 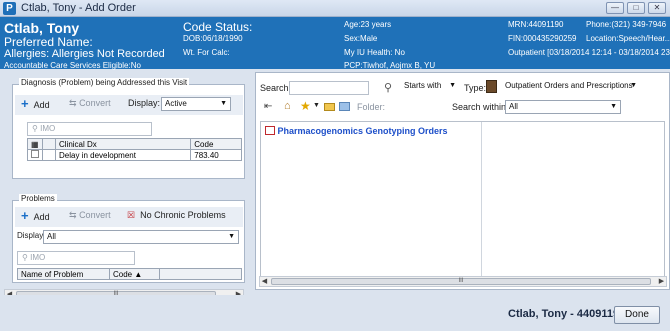 I want to click on problems-display-select: All ▼, so click(x=141, y=237).